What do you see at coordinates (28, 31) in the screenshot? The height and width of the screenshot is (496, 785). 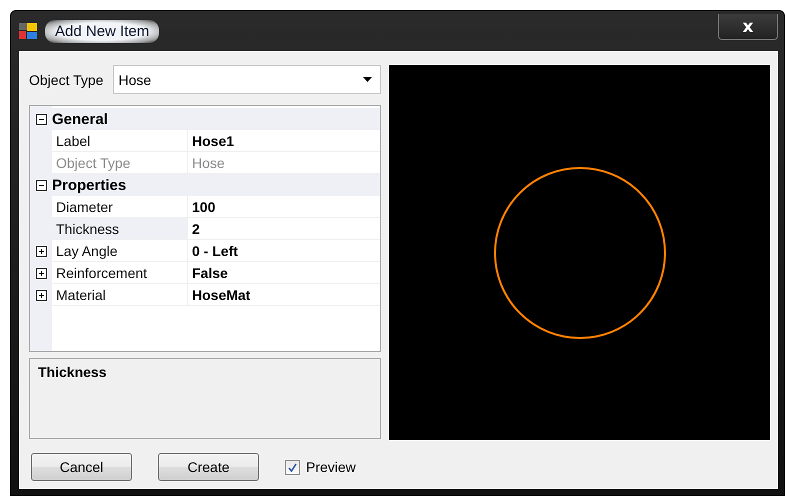 I see `app-icon` at bounding box center [28, 31].